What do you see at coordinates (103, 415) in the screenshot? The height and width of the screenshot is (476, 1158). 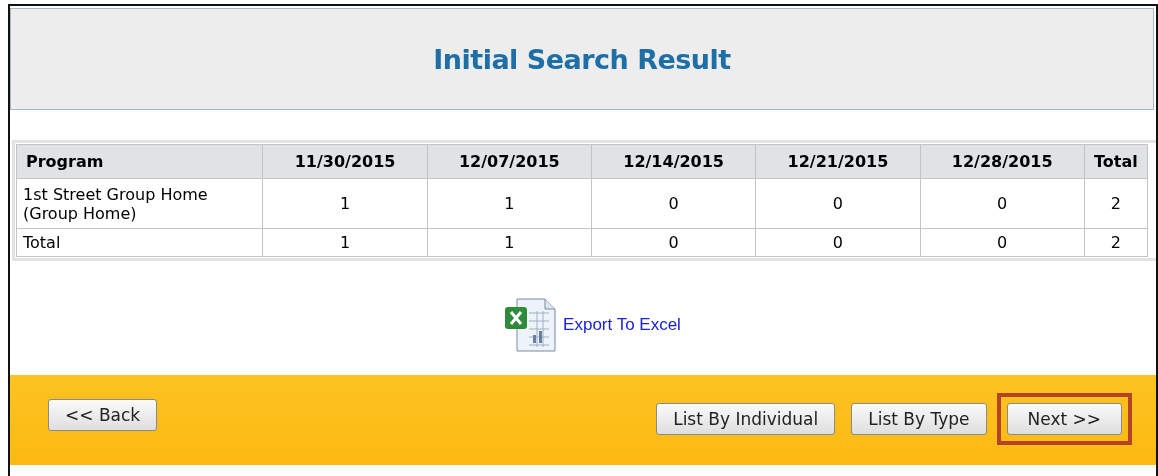 I see `footer-button: << Back` at bounding box center [103, 415].